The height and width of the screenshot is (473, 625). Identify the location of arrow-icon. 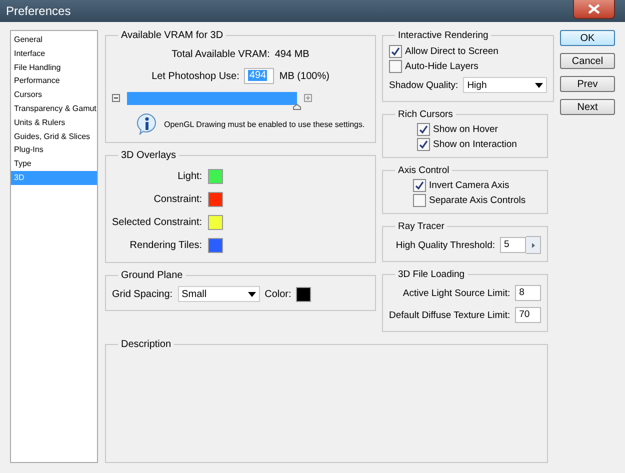
(533, 245).